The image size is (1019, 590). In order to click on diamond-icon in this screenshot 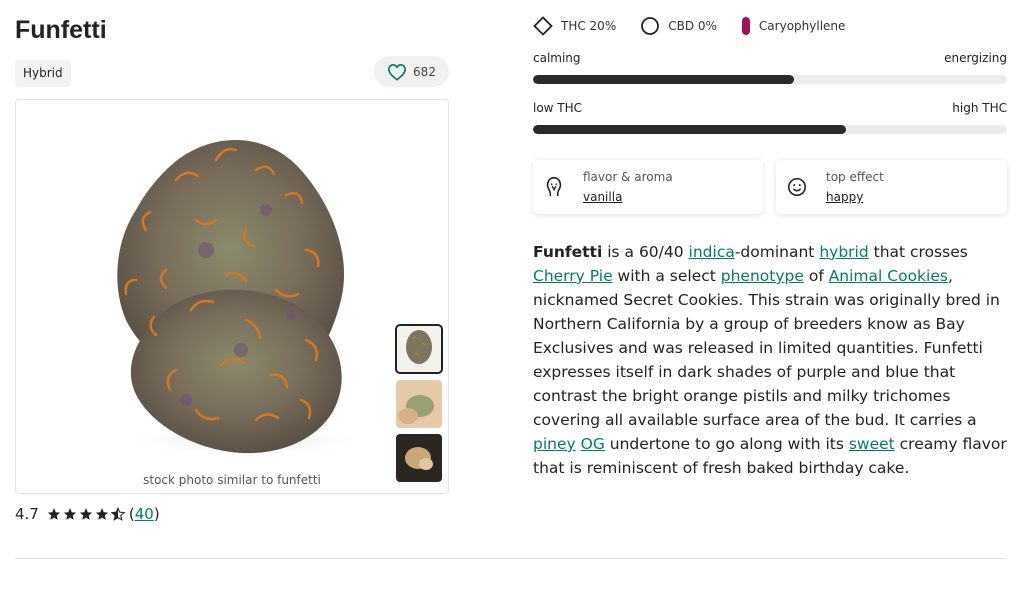, I will do `click(543, 26)`.